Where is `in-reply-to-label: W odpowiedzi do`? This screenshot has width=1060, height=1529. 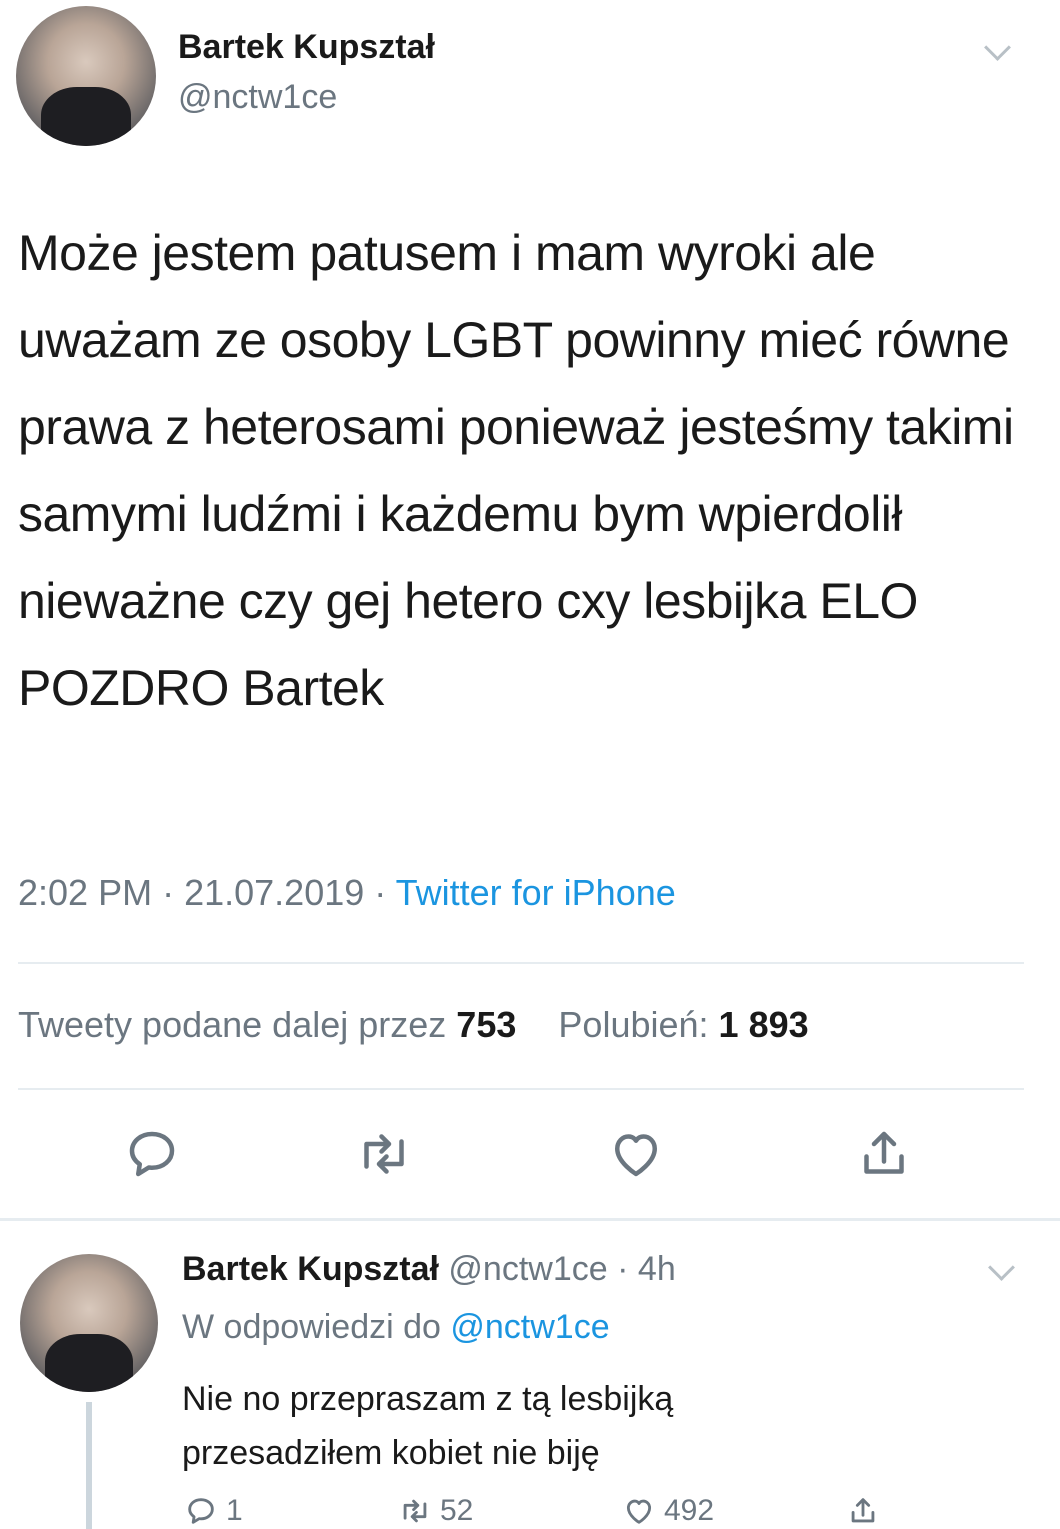
in-reply-to-label: W odpowiedzi do is located at coordinates (311, 1327).